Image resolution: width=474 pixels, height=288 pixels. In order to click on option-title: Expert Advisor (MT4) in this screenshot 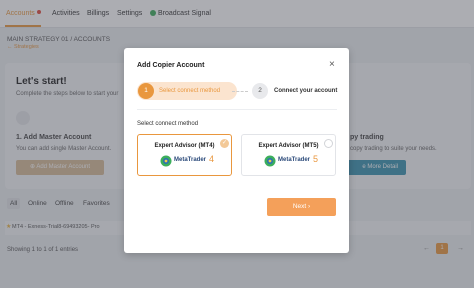, I will do `click(184, 146)`.